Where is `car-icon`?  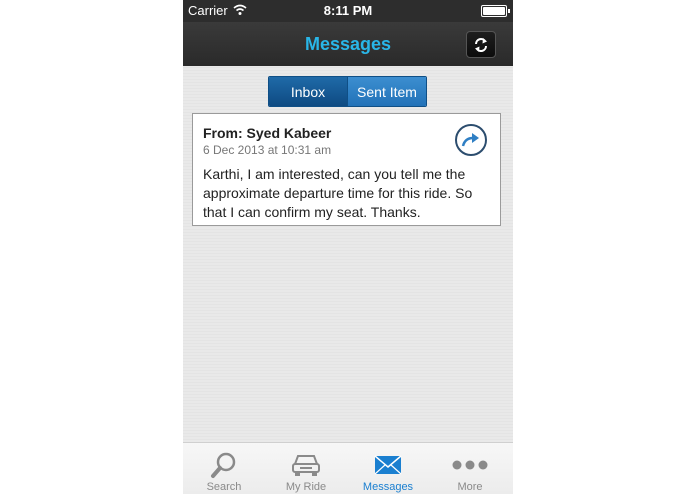 car-icon is located at coordinates (306, 465).